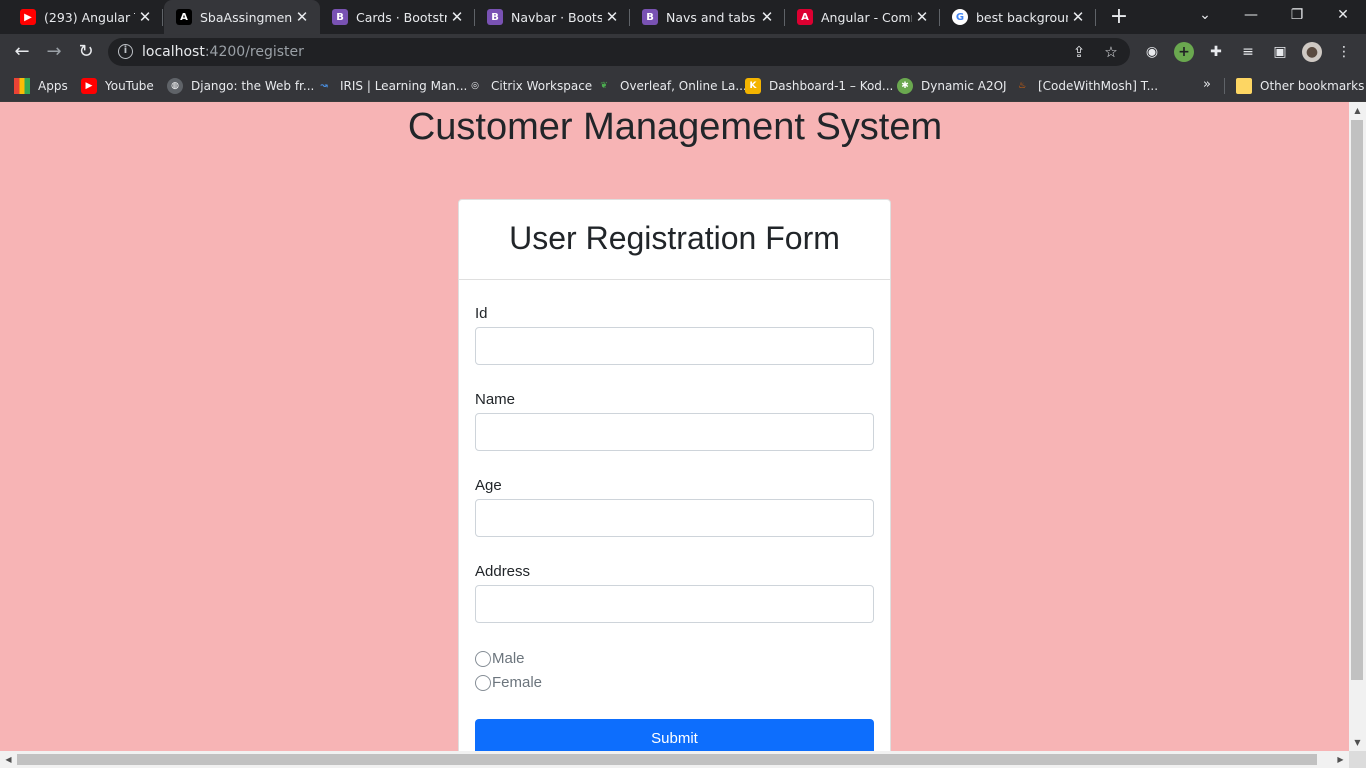 The image size is (1366, 768). I want to click on scroll-down-icon: ▼, so click(1357, 742).